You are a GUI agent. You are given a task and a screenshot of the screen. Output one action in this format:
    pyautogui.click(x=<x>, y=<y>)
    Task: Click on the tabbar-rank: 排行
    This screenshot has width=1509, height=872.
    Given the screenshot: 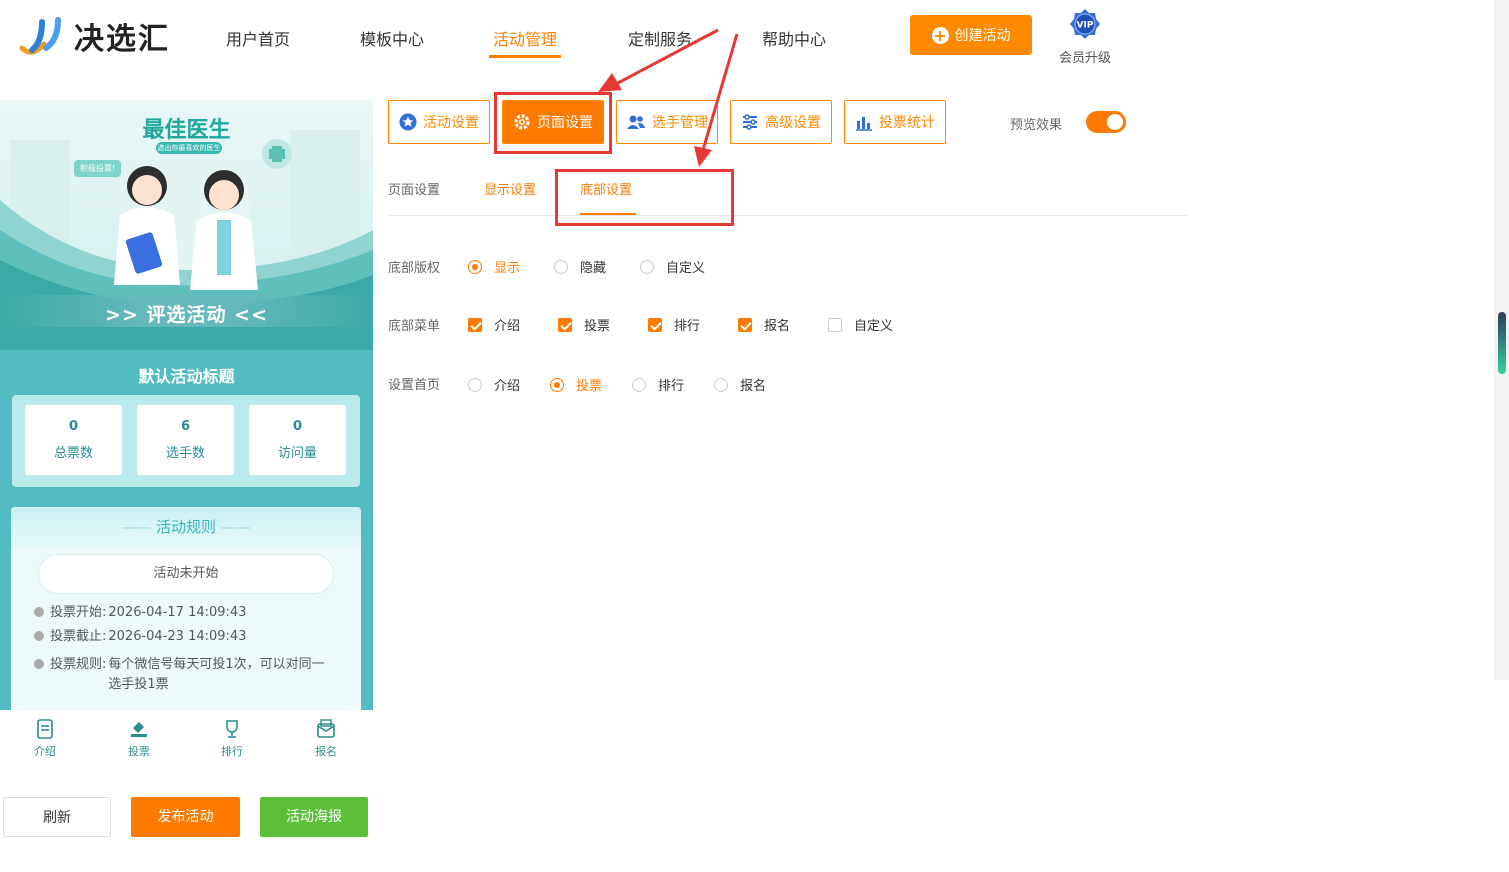 What is the action you would take?
    pyautogui.click(x=232, y=738)
    